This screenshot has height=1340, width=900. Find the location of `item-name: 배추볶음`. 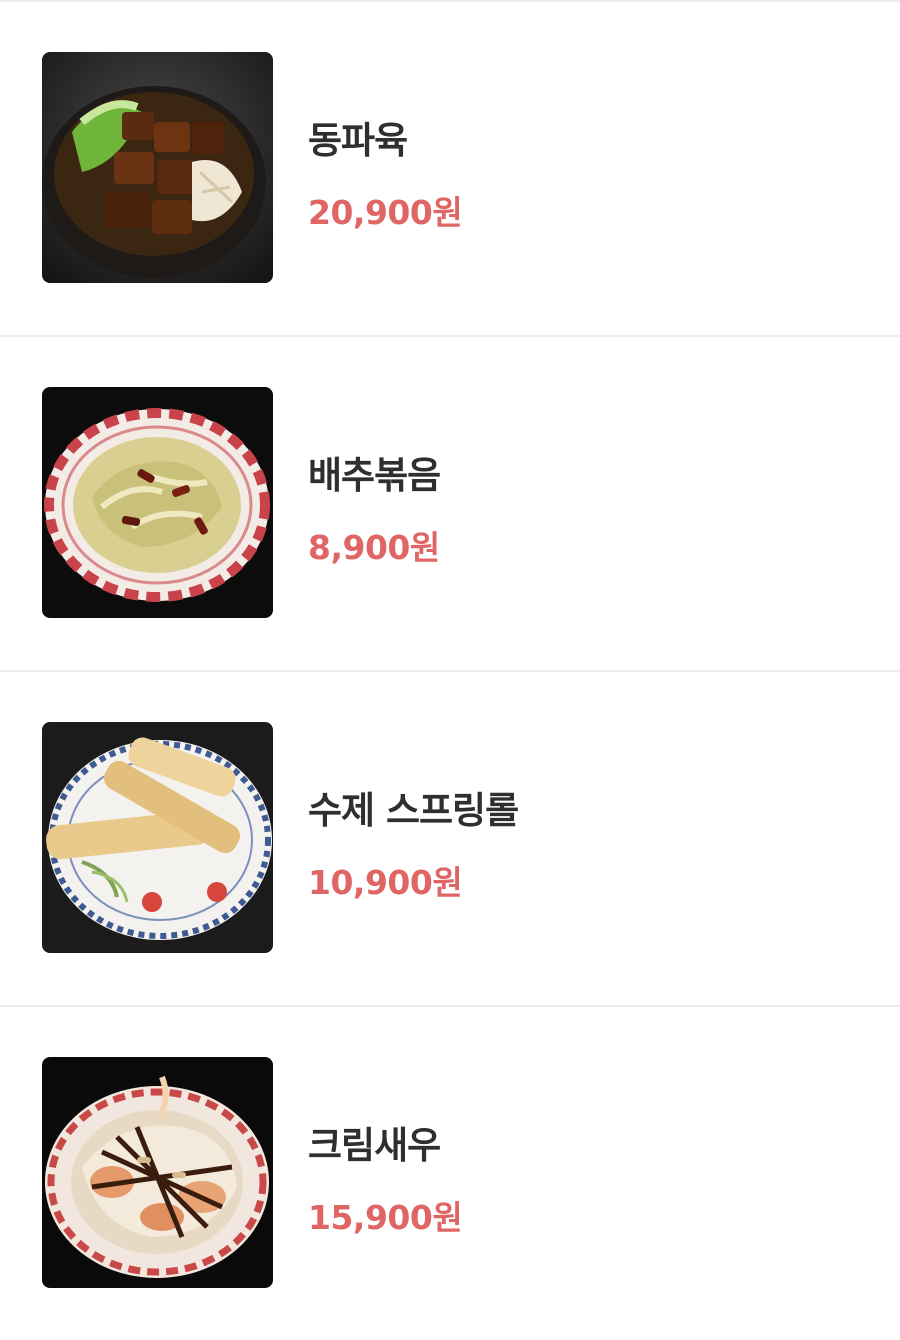

item-name: 배추볶음 is located at coordinates (374, 475).